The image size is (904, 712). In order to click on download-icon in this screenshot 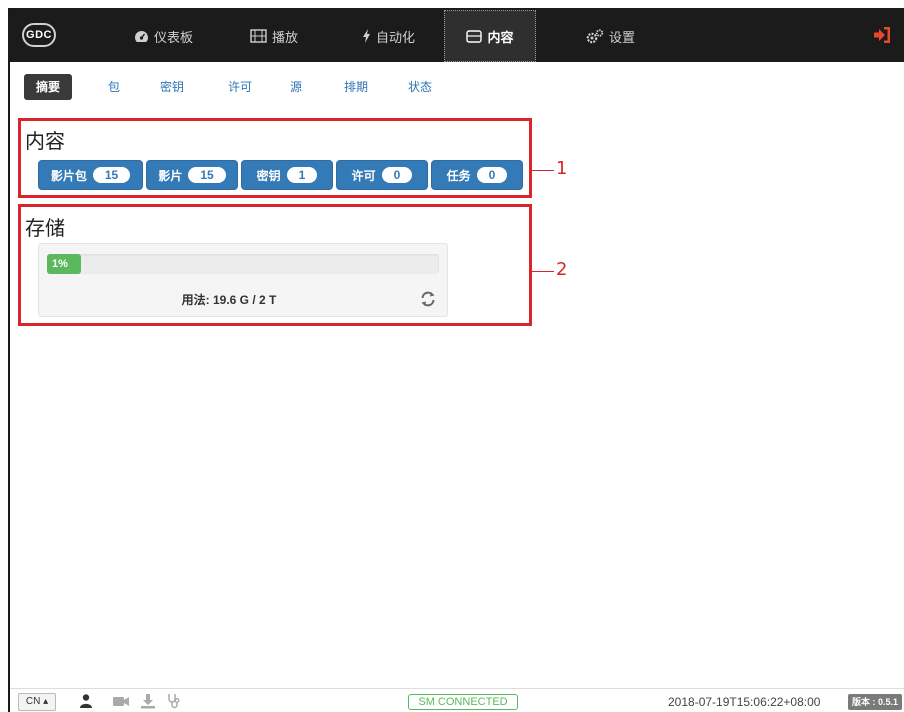, I will do `click(148, 701)`.